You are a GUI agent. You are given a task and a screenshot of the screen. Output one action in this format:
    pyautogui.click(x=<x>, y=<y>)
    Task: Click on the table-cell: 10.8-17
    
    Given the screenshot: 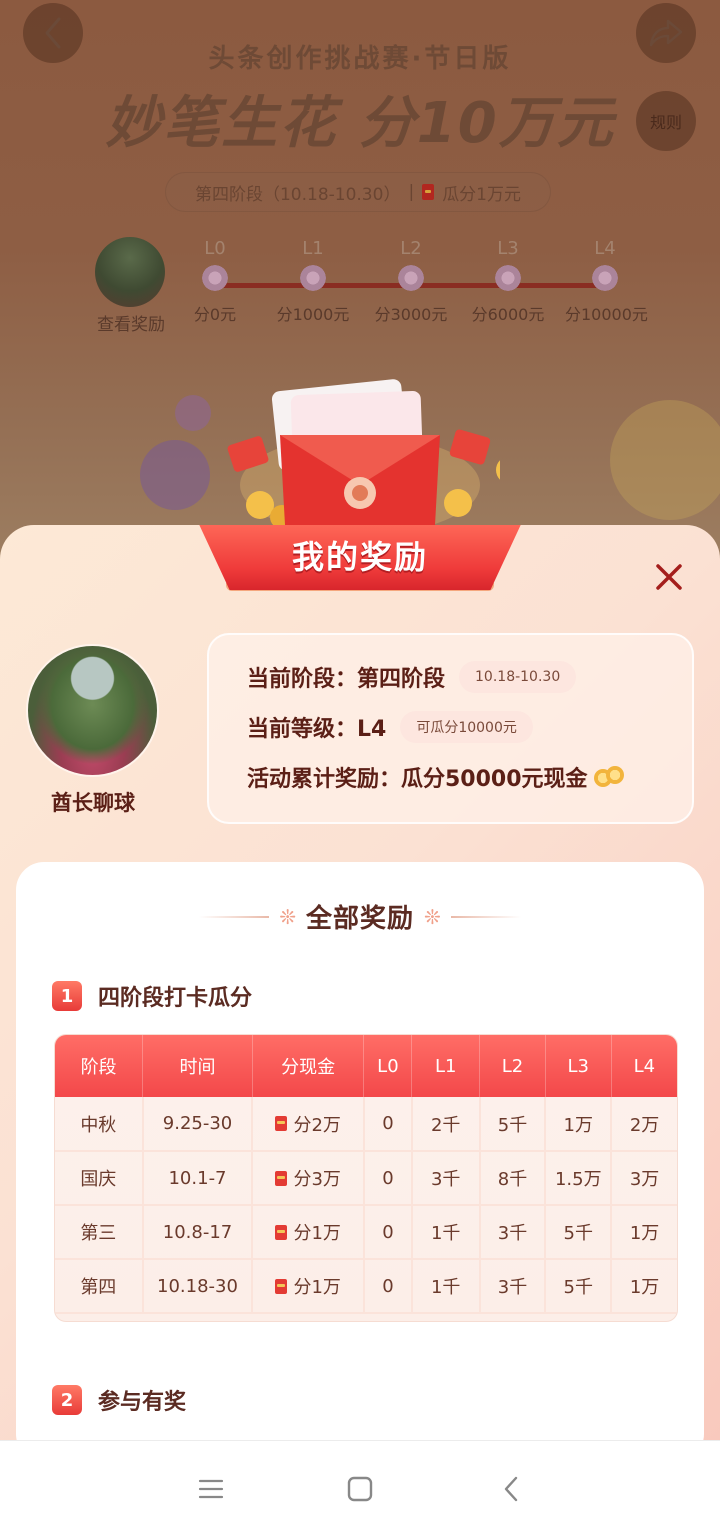 What is the action you would take?
    pyautogui.click(x=198, y=1232)
    